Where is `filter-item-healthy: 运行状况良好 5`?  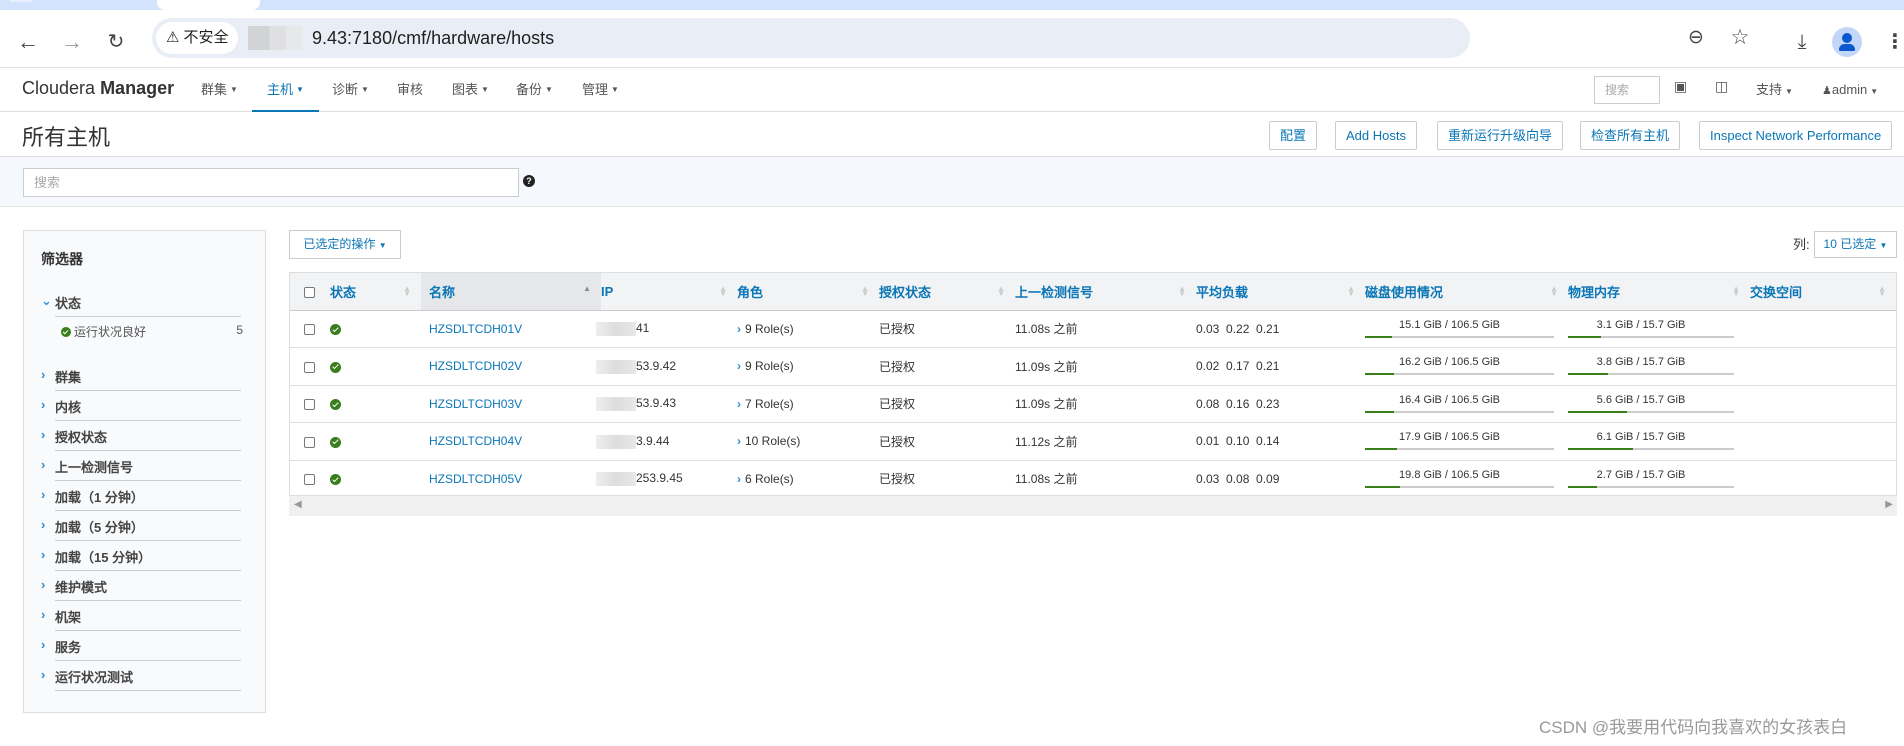 filter-item-healthy: 运行状况良好 5 is located at coordinates (152, 333).